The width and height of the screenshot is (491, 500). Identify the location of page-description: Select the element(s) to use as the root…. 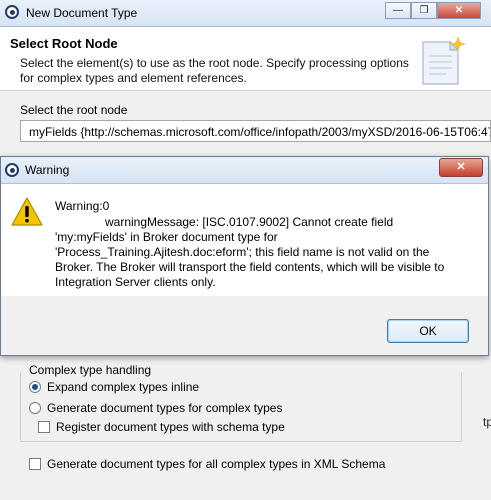
(214, 70).